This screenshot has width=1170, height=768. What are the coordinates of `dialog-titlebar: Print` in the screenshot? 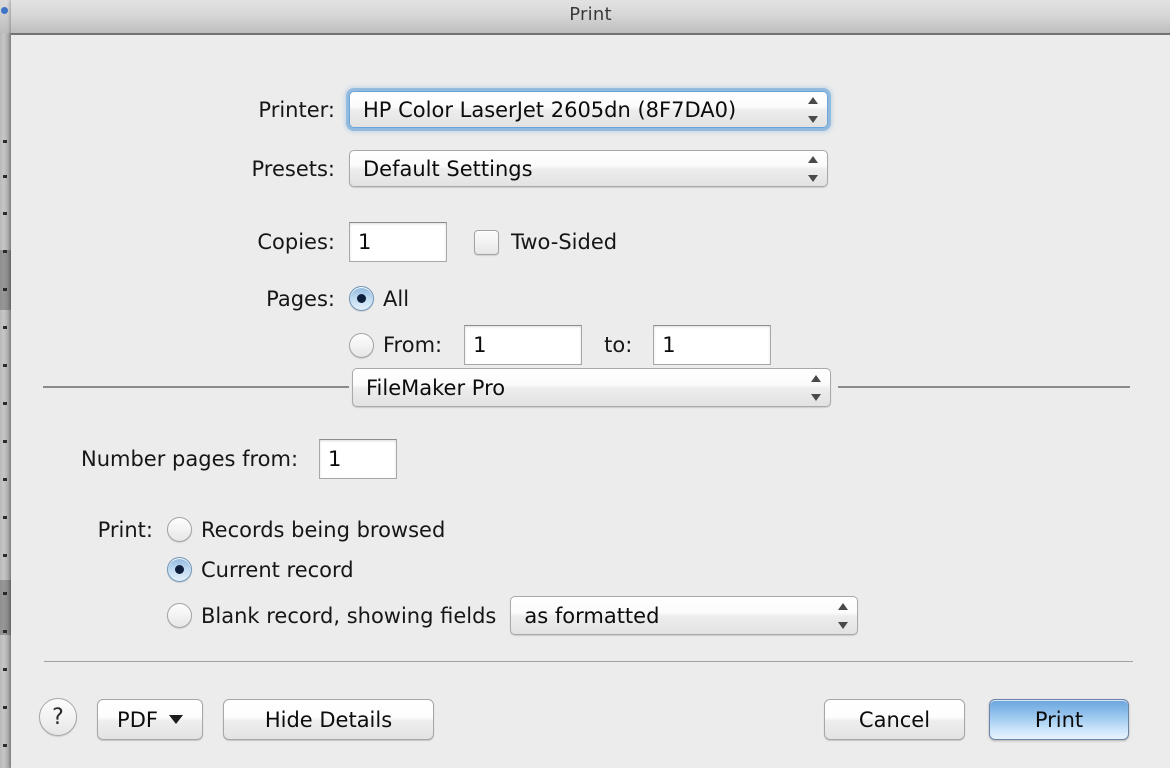 It's located at (590, 17).